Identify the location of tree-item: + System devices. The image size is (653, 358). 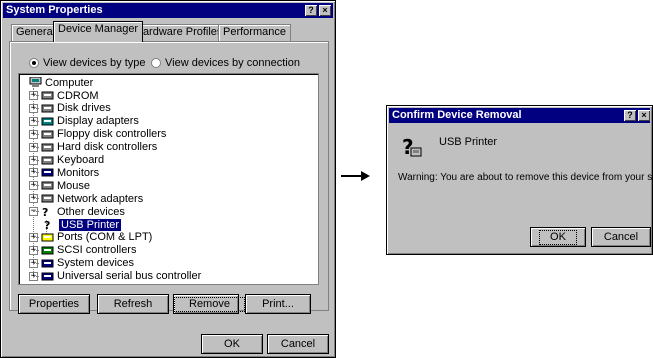
(81, 263).